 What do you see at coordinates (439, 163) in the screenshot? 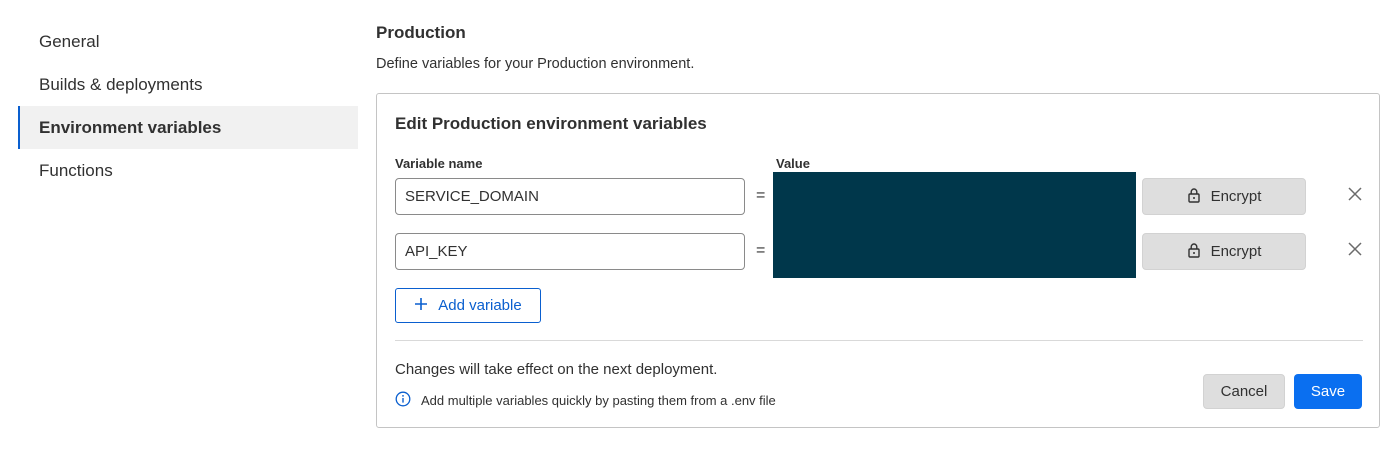
I see `variable-name-column-label: Variable name` at bounding box center [439, 163].